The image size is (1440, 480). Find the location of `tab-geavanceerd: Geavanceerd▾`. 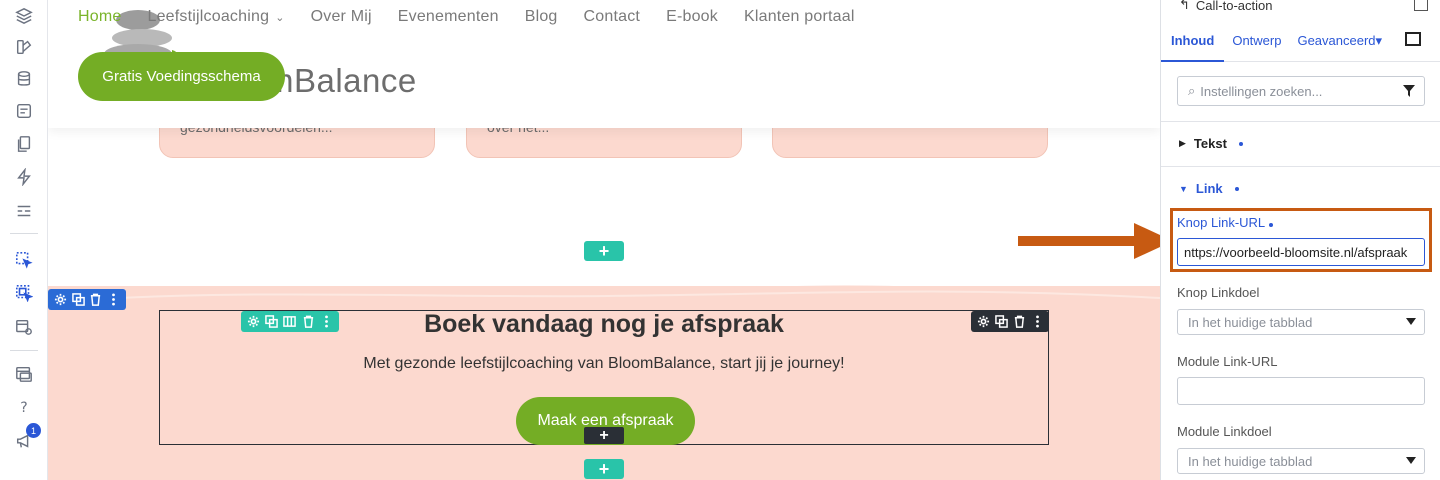

tab-geavanceerd: Geavanceerd▾ is located at coordinates (1339, 43).